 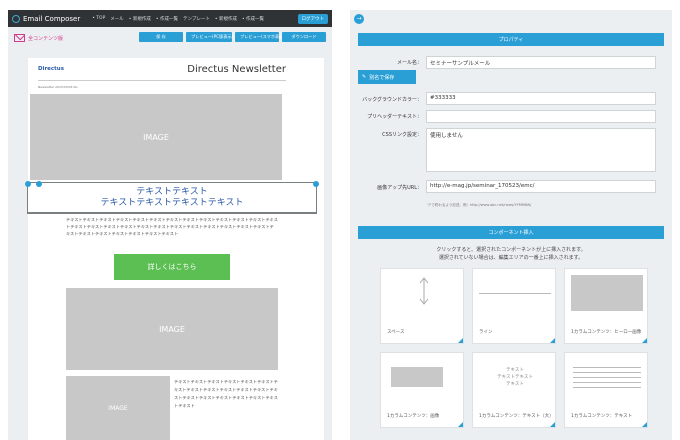 I want to click on newsletter-logo: Directus, so click(x=51, y=69).